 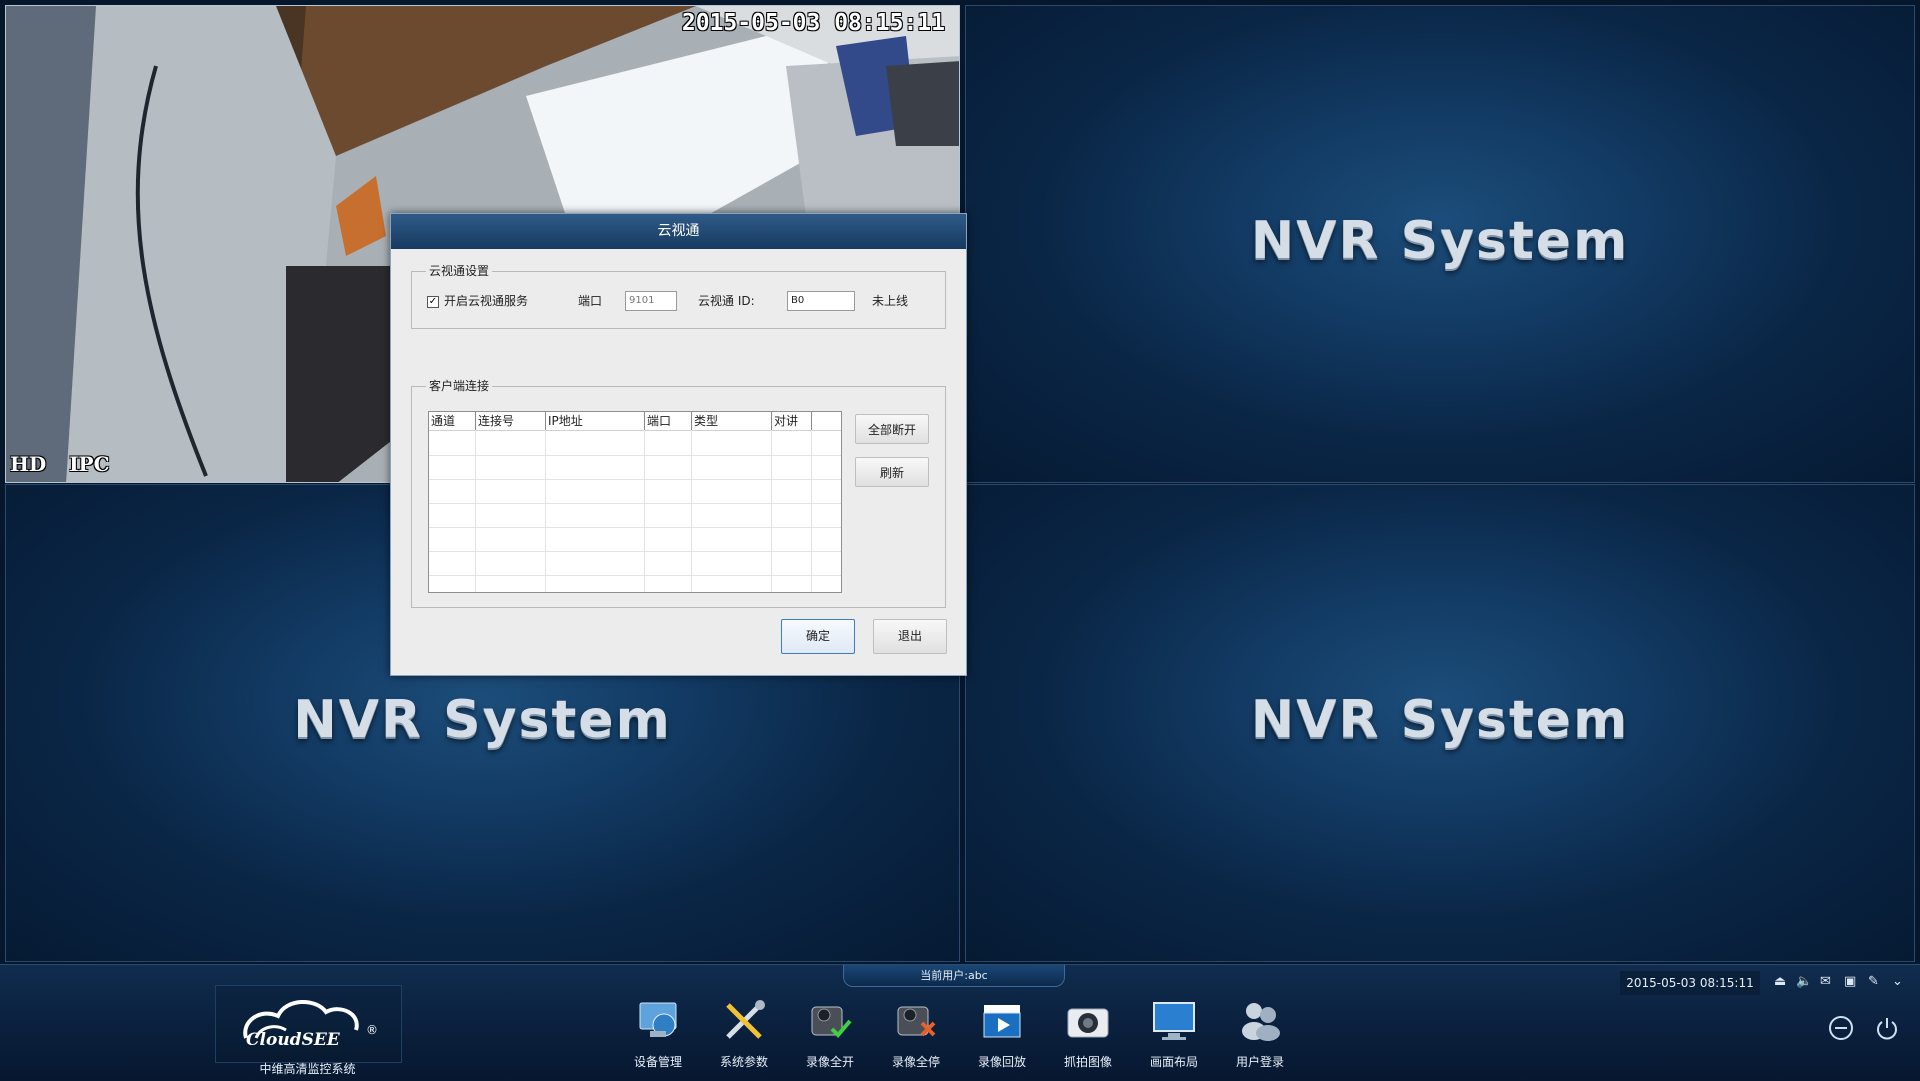 I want to click on cloud-id-field: B0, so click(x=821, y=301).